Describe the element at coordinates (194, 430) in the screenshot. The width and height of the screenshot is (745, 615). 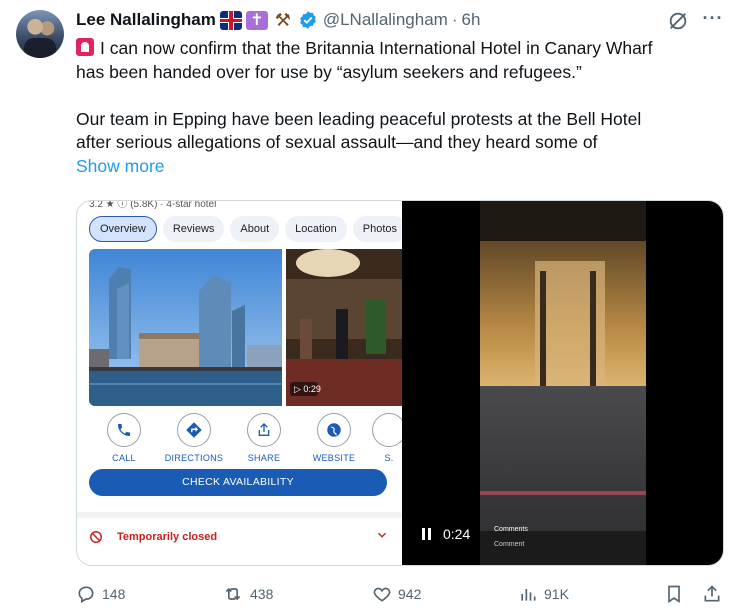
I see `directions-icon` at that location.